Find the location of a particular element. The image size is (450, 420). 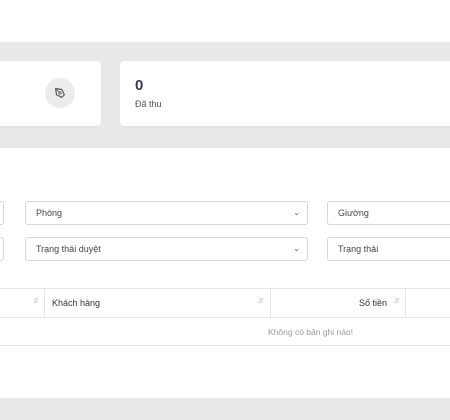

pen-icon is located at coordinates (60, 93).